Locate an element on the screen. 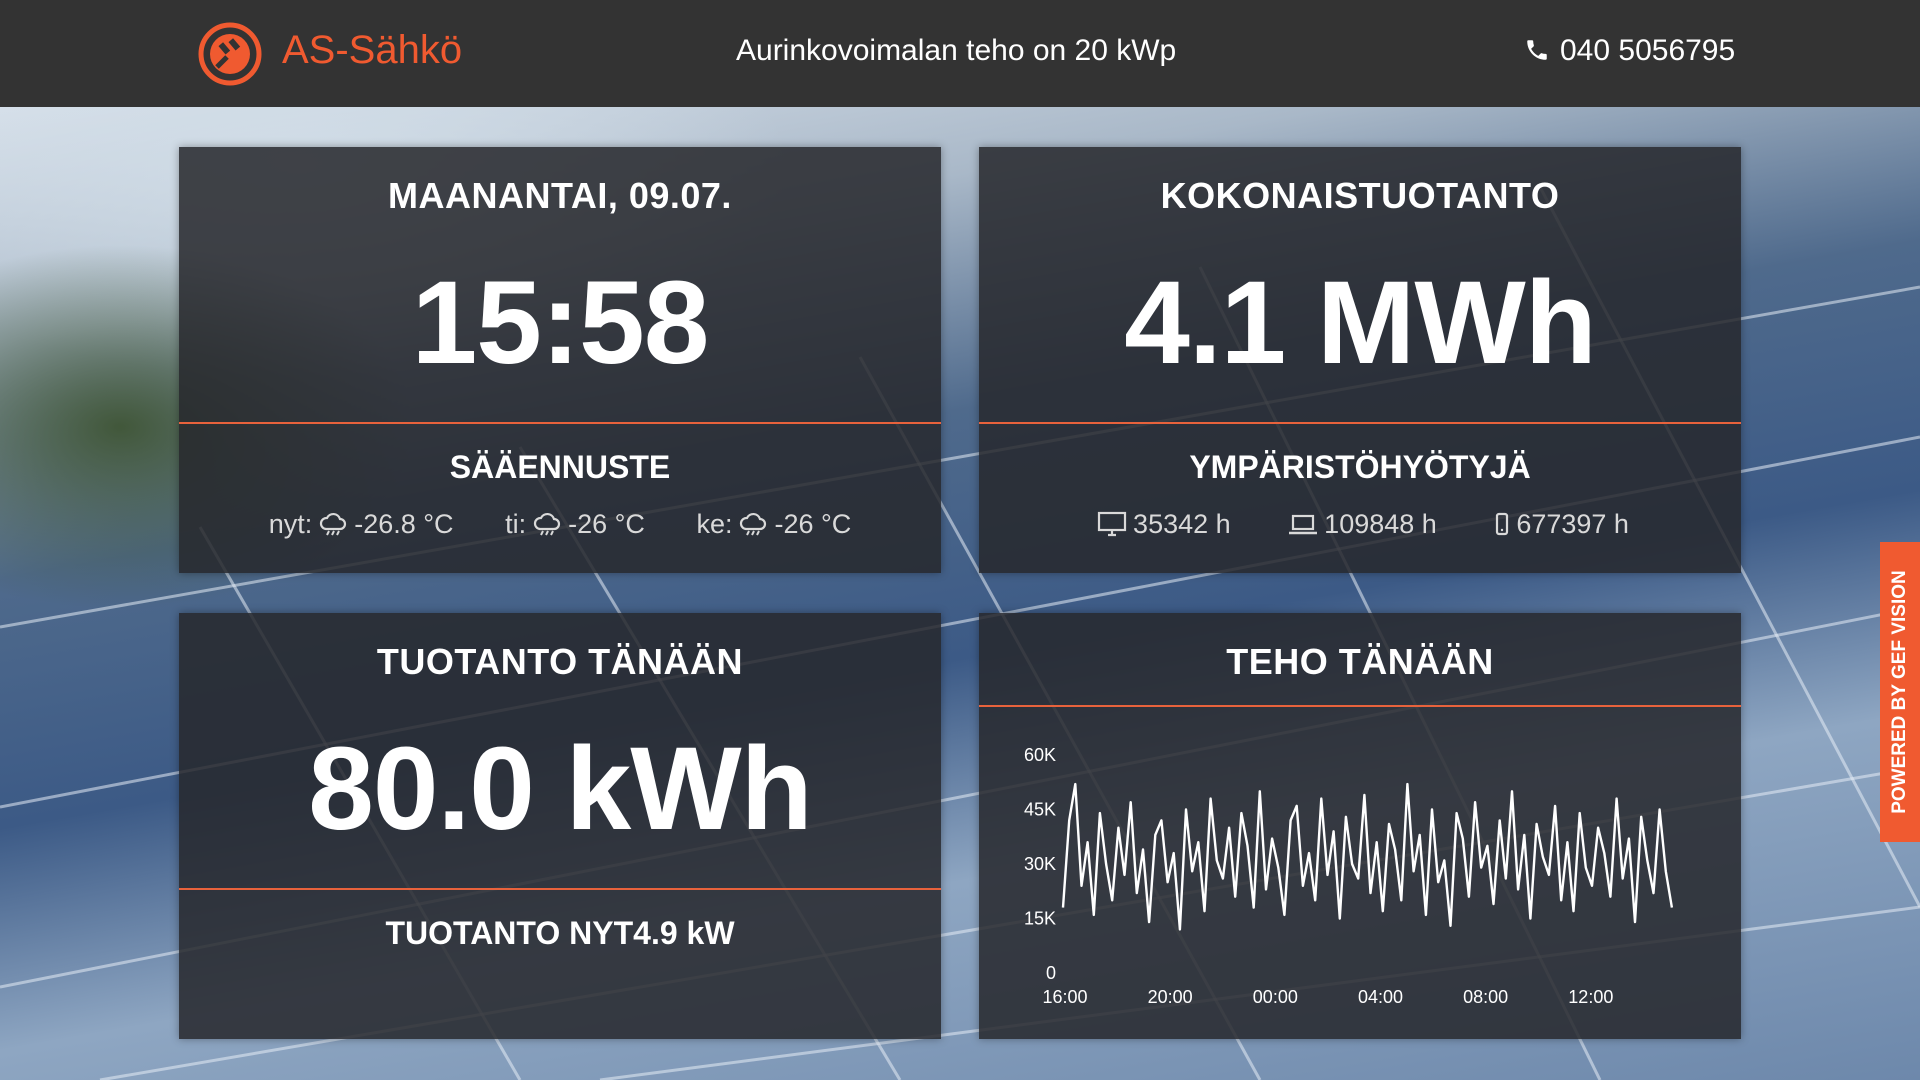 This screenshot has height=1080, width=1920. powered-by-label: POWERED BY GEF VISION is located at coordinates (1899, 692).